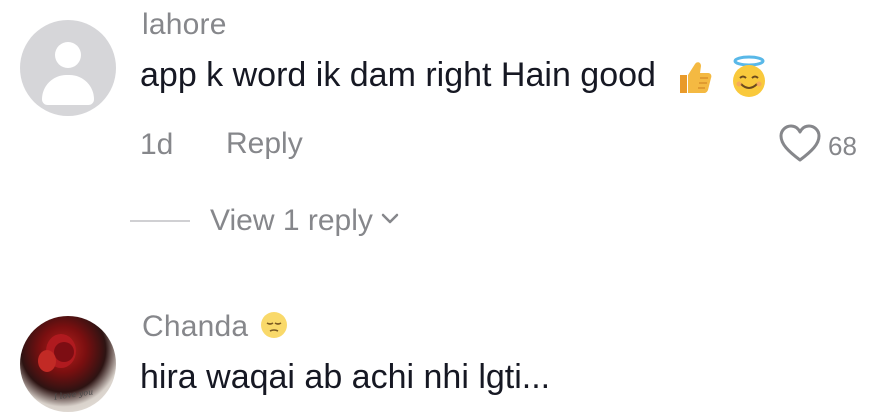 This screenshot has height=420, width=882. I want to click on like-button: 68, so click(817, 146).